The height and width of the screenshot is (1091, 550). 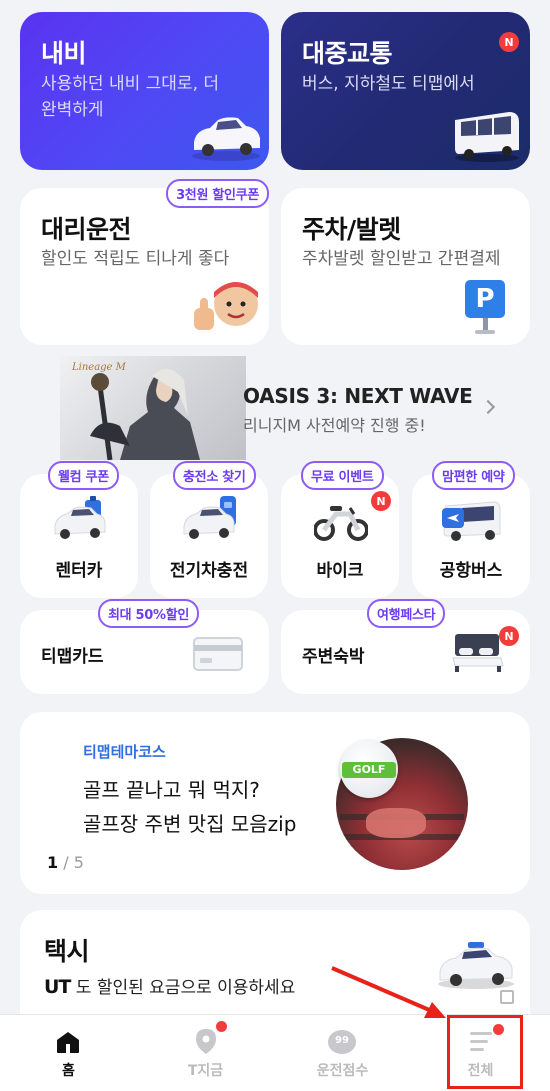 I want to click on airport-bus-card: 맘편한 예약 공항버스, so click(x=471, y=529).